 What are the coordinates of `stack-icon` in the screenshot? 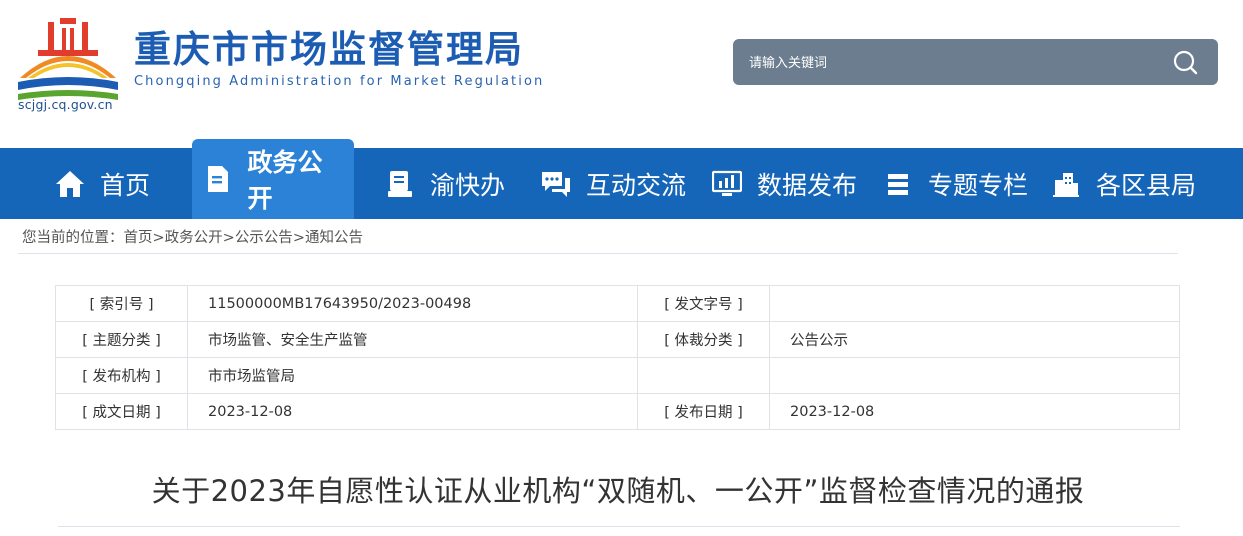 It's located at (898, 184).